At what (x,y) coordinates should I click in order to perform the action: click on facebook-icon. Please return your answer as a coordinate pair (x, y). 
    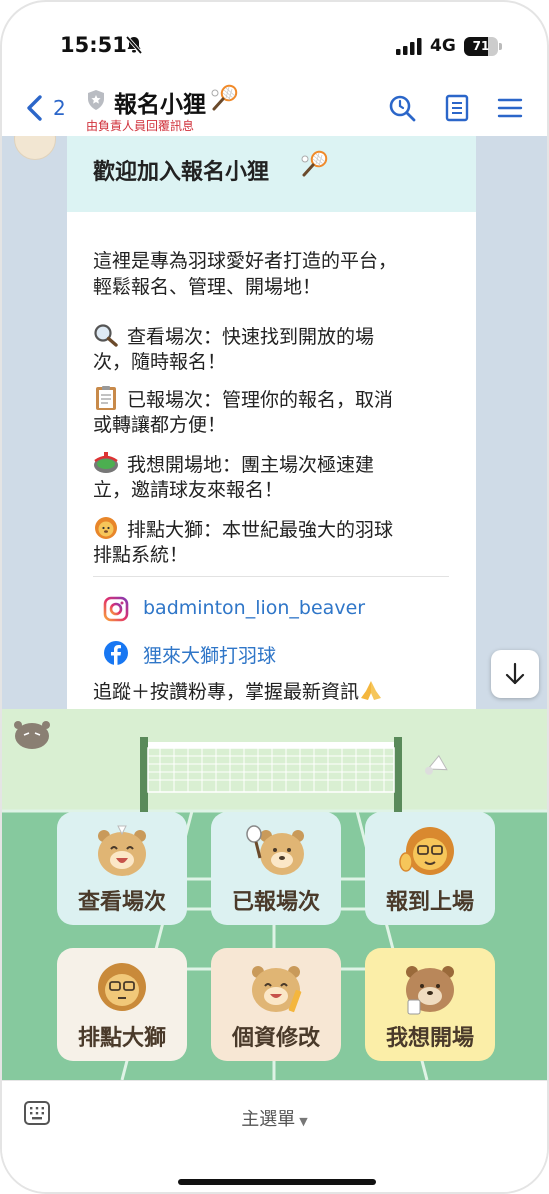
    Looking at the image, I should click on (116, 653).